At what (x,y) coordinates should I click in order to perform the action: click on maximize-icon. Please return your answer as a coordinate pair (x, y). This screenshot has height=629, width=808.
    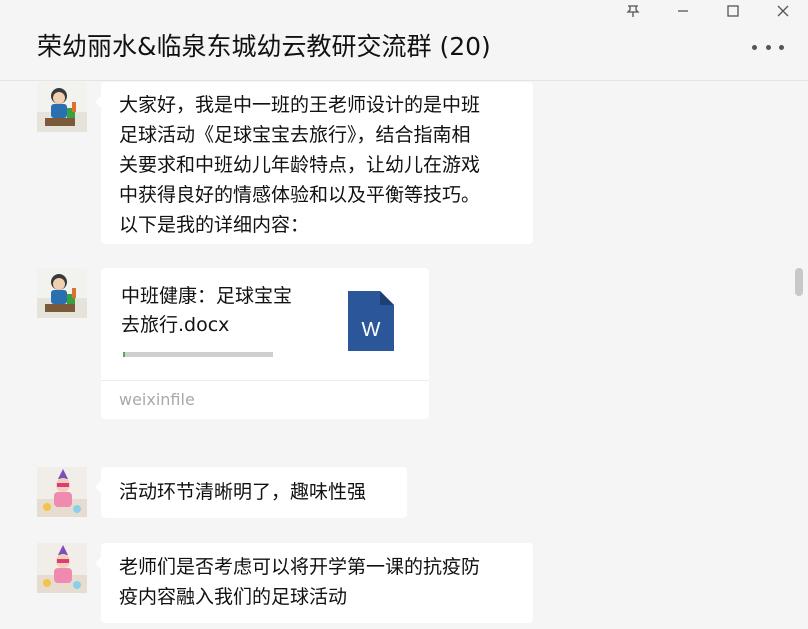
    Looking at the image, I should click on (733, 11).